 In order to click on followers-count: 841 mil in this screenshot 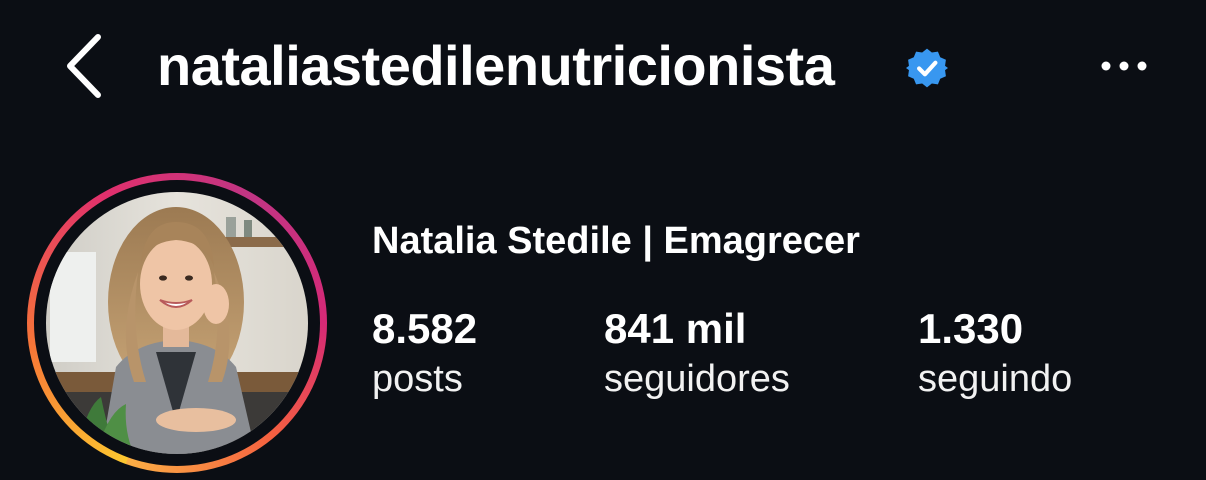, I will do `click(675, 328)`.